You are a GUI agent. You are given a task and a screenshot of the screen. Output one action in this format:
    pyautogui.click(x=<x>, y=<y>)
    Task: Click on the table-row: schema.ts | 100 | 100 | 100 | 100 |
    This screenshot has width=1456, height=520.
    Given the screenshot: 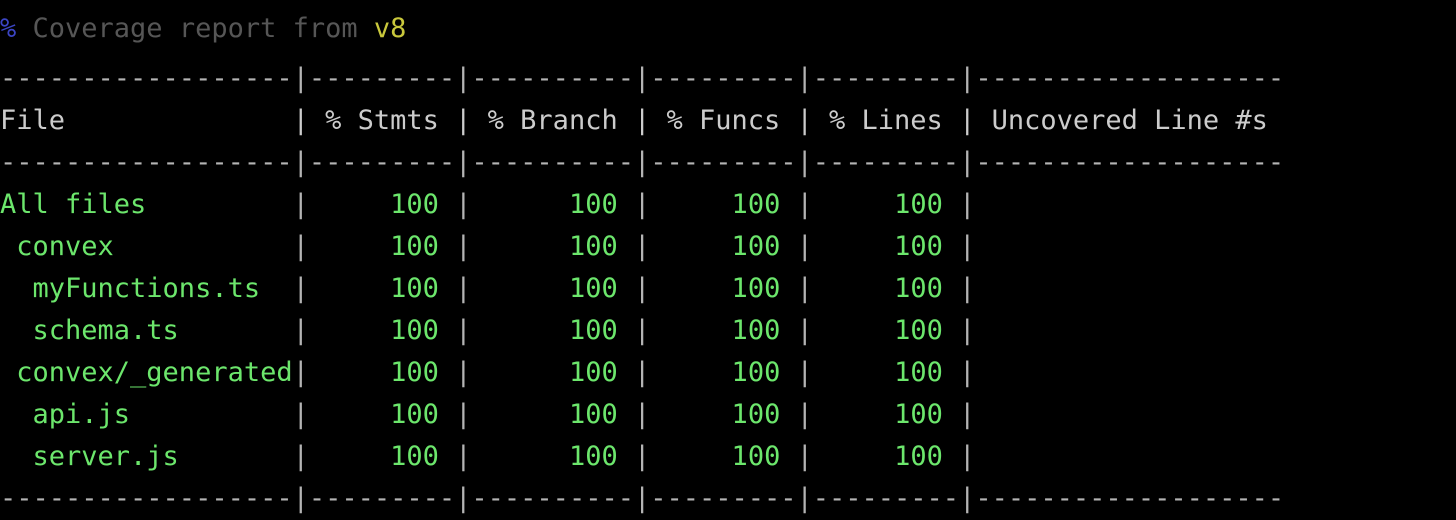 What is the action you would take?
    pyautogui.click(x=488, y=330)
    